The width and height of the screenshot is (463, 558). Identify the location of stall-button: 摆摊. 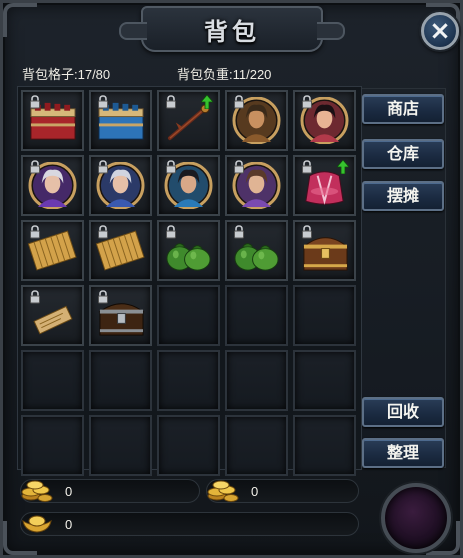
(403, 196).